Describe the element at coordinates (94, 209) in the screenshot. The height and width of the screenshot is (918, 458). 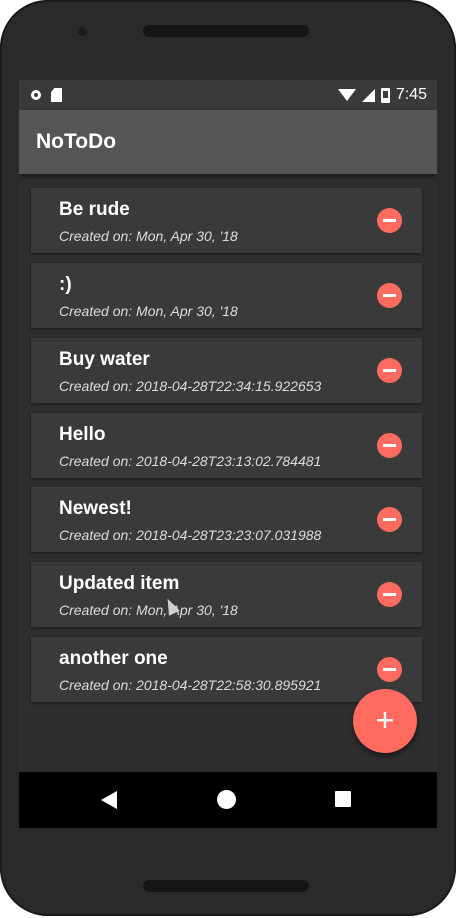
I see `item-title: Be rude` at that location.